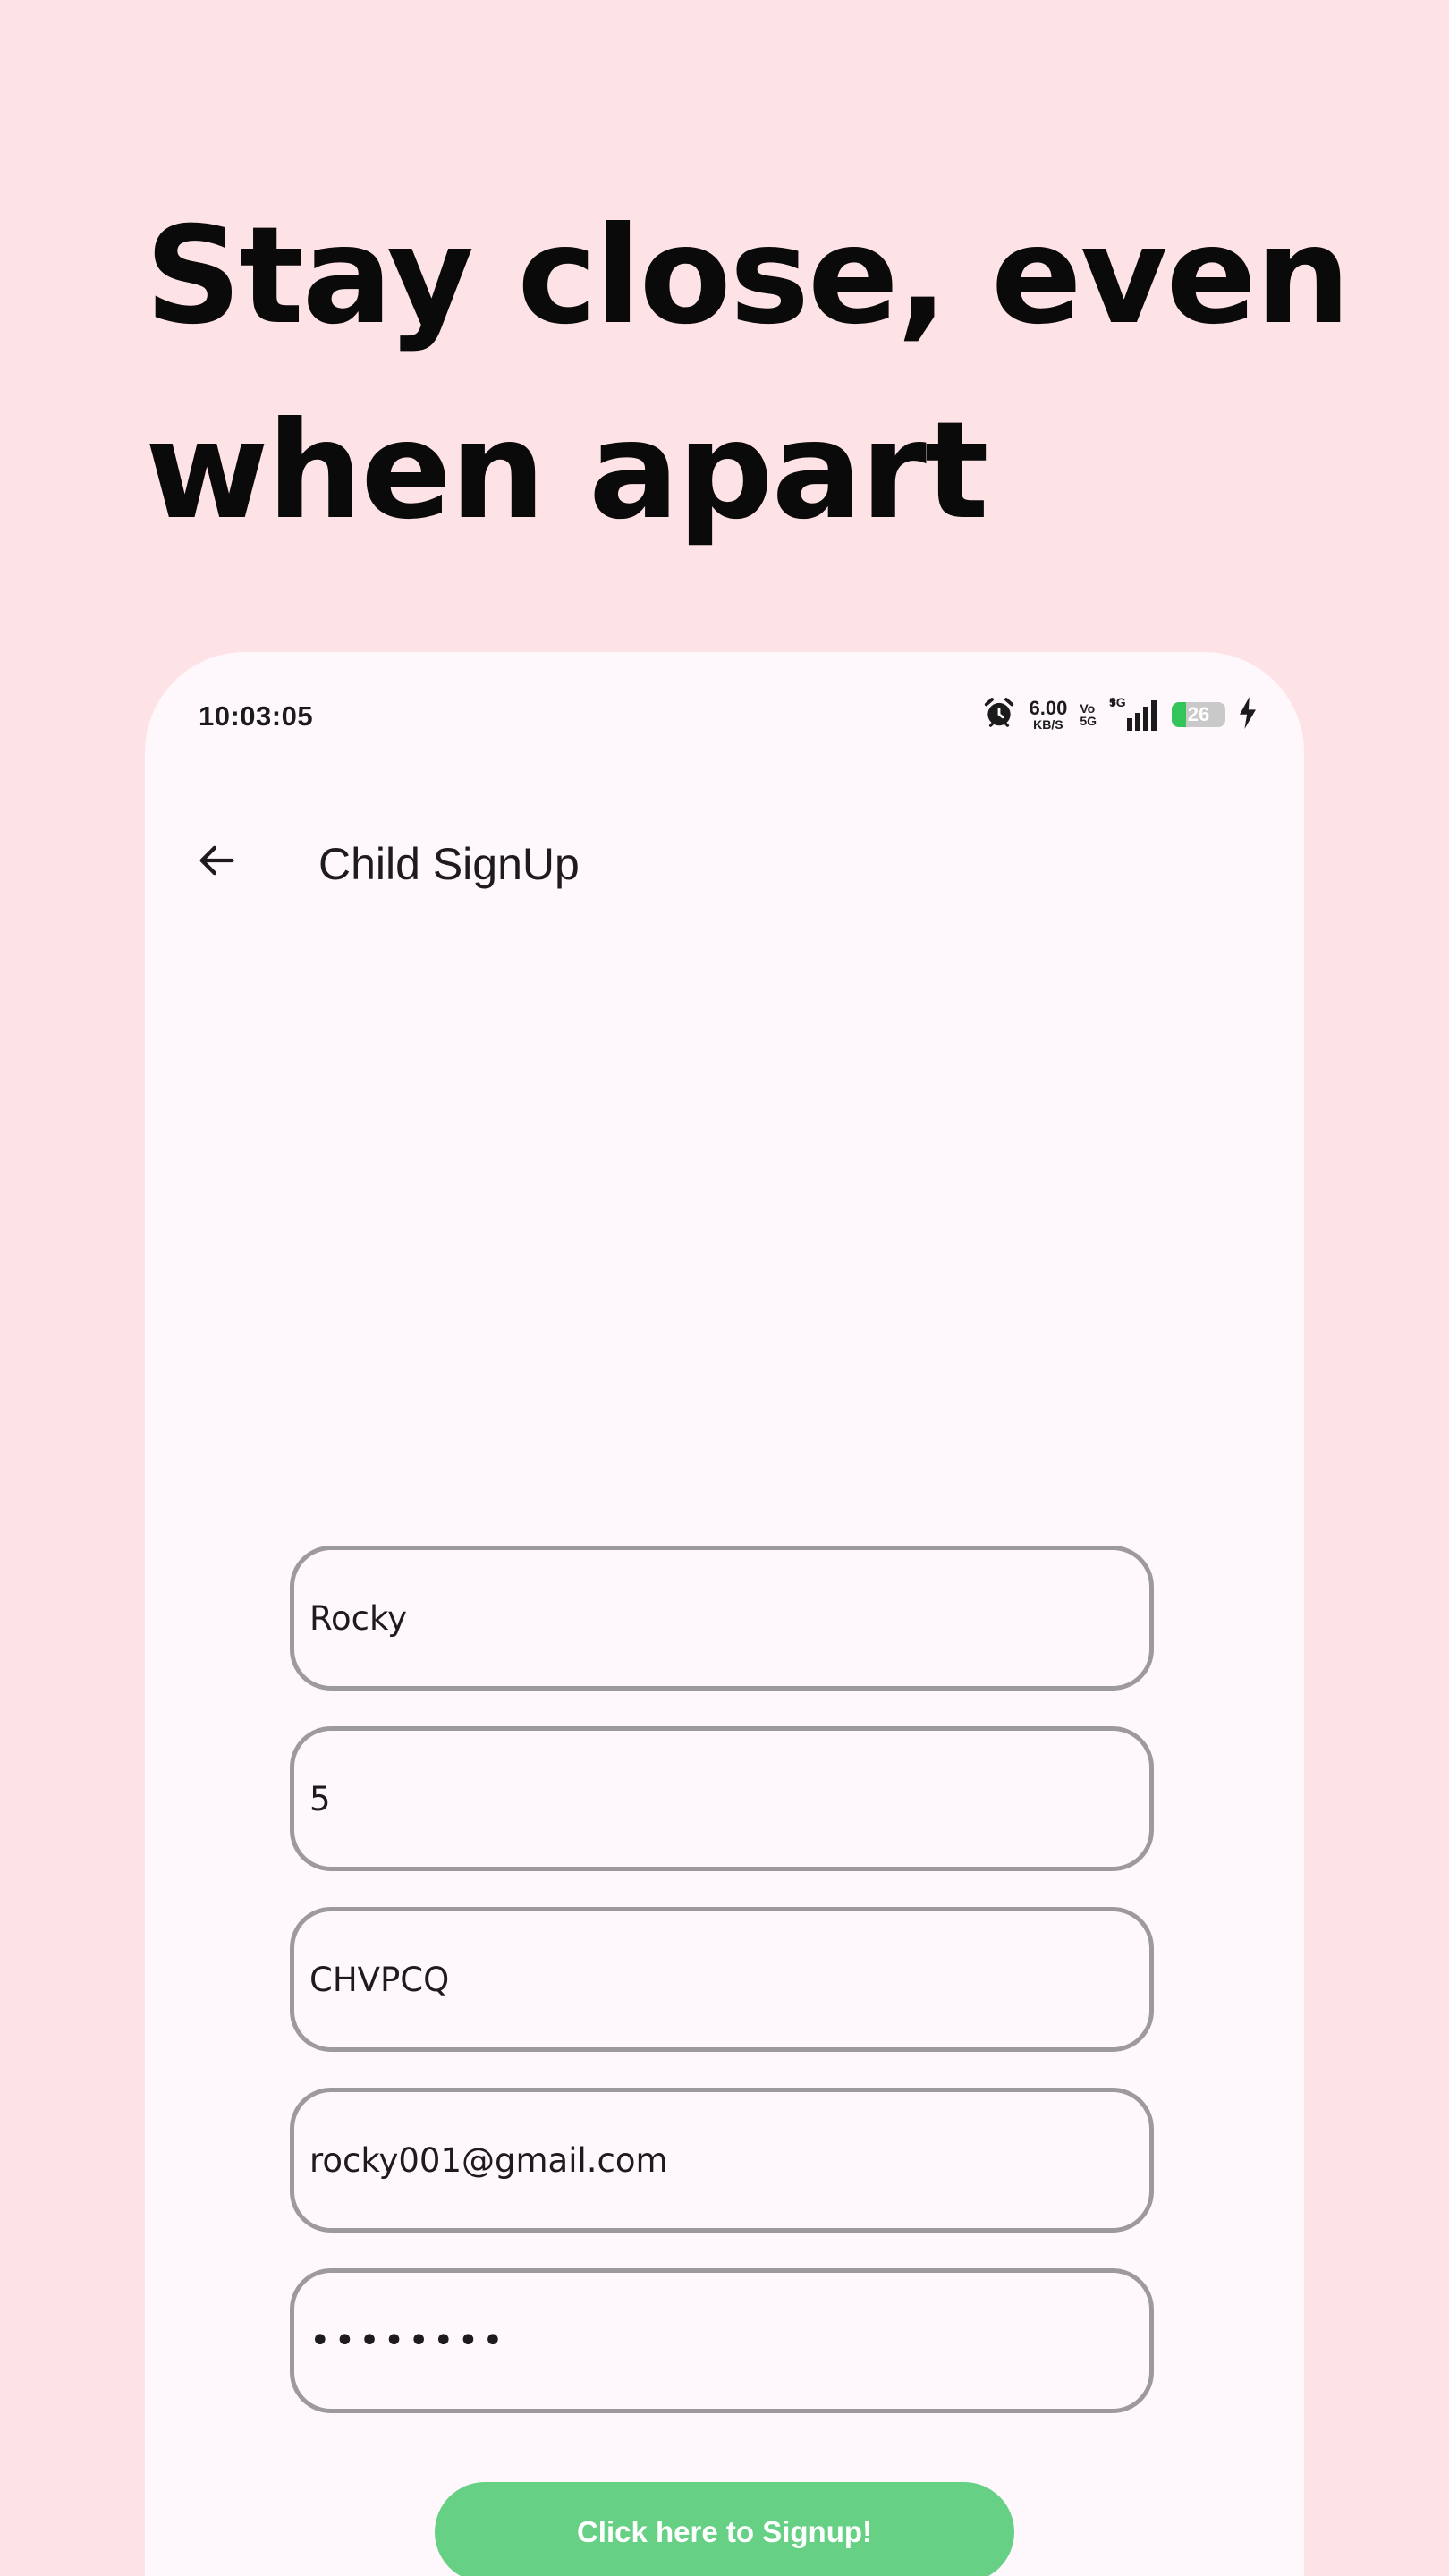 Image resolution: width=1449 pixels, height=2576 pixels. I want to click on back-button, so click(216, 862).